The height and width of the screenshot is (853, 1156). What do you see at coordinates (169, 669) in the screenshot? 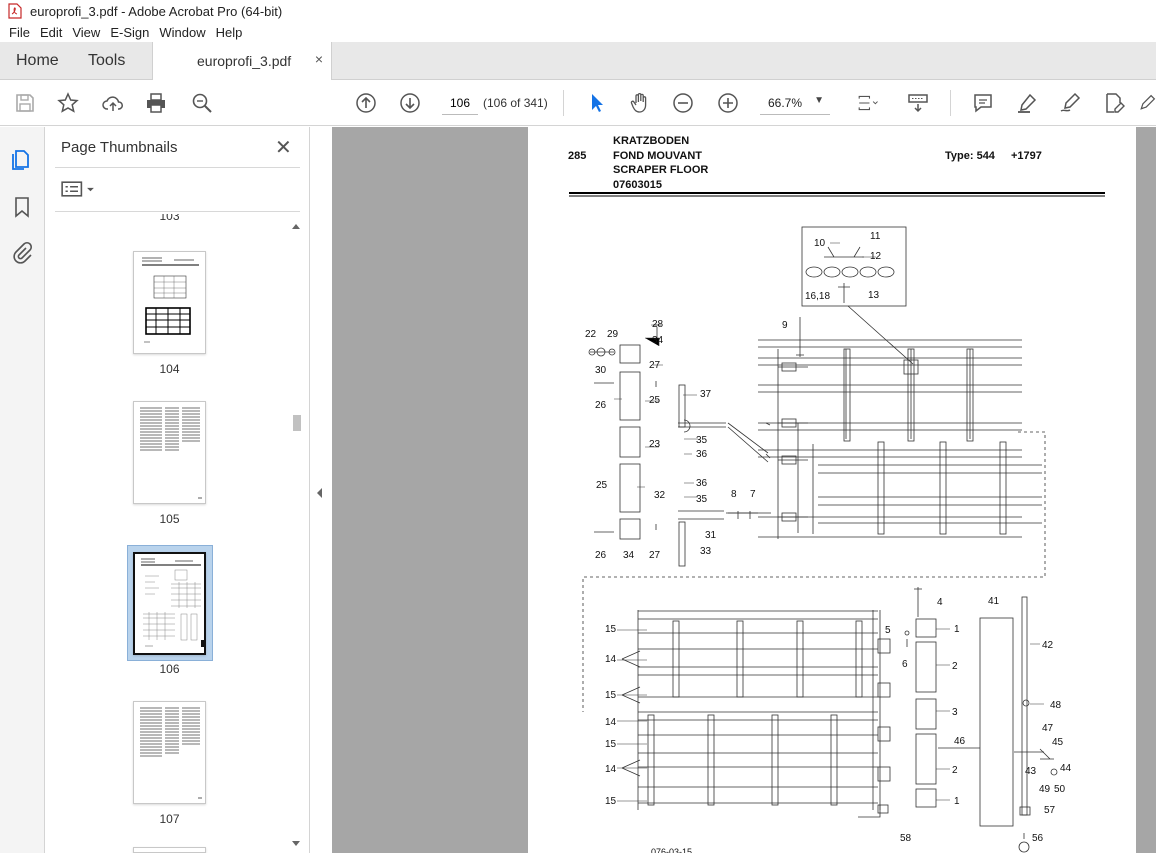
I see `thumbnail-label: 106` at bounding box center [169, 669].